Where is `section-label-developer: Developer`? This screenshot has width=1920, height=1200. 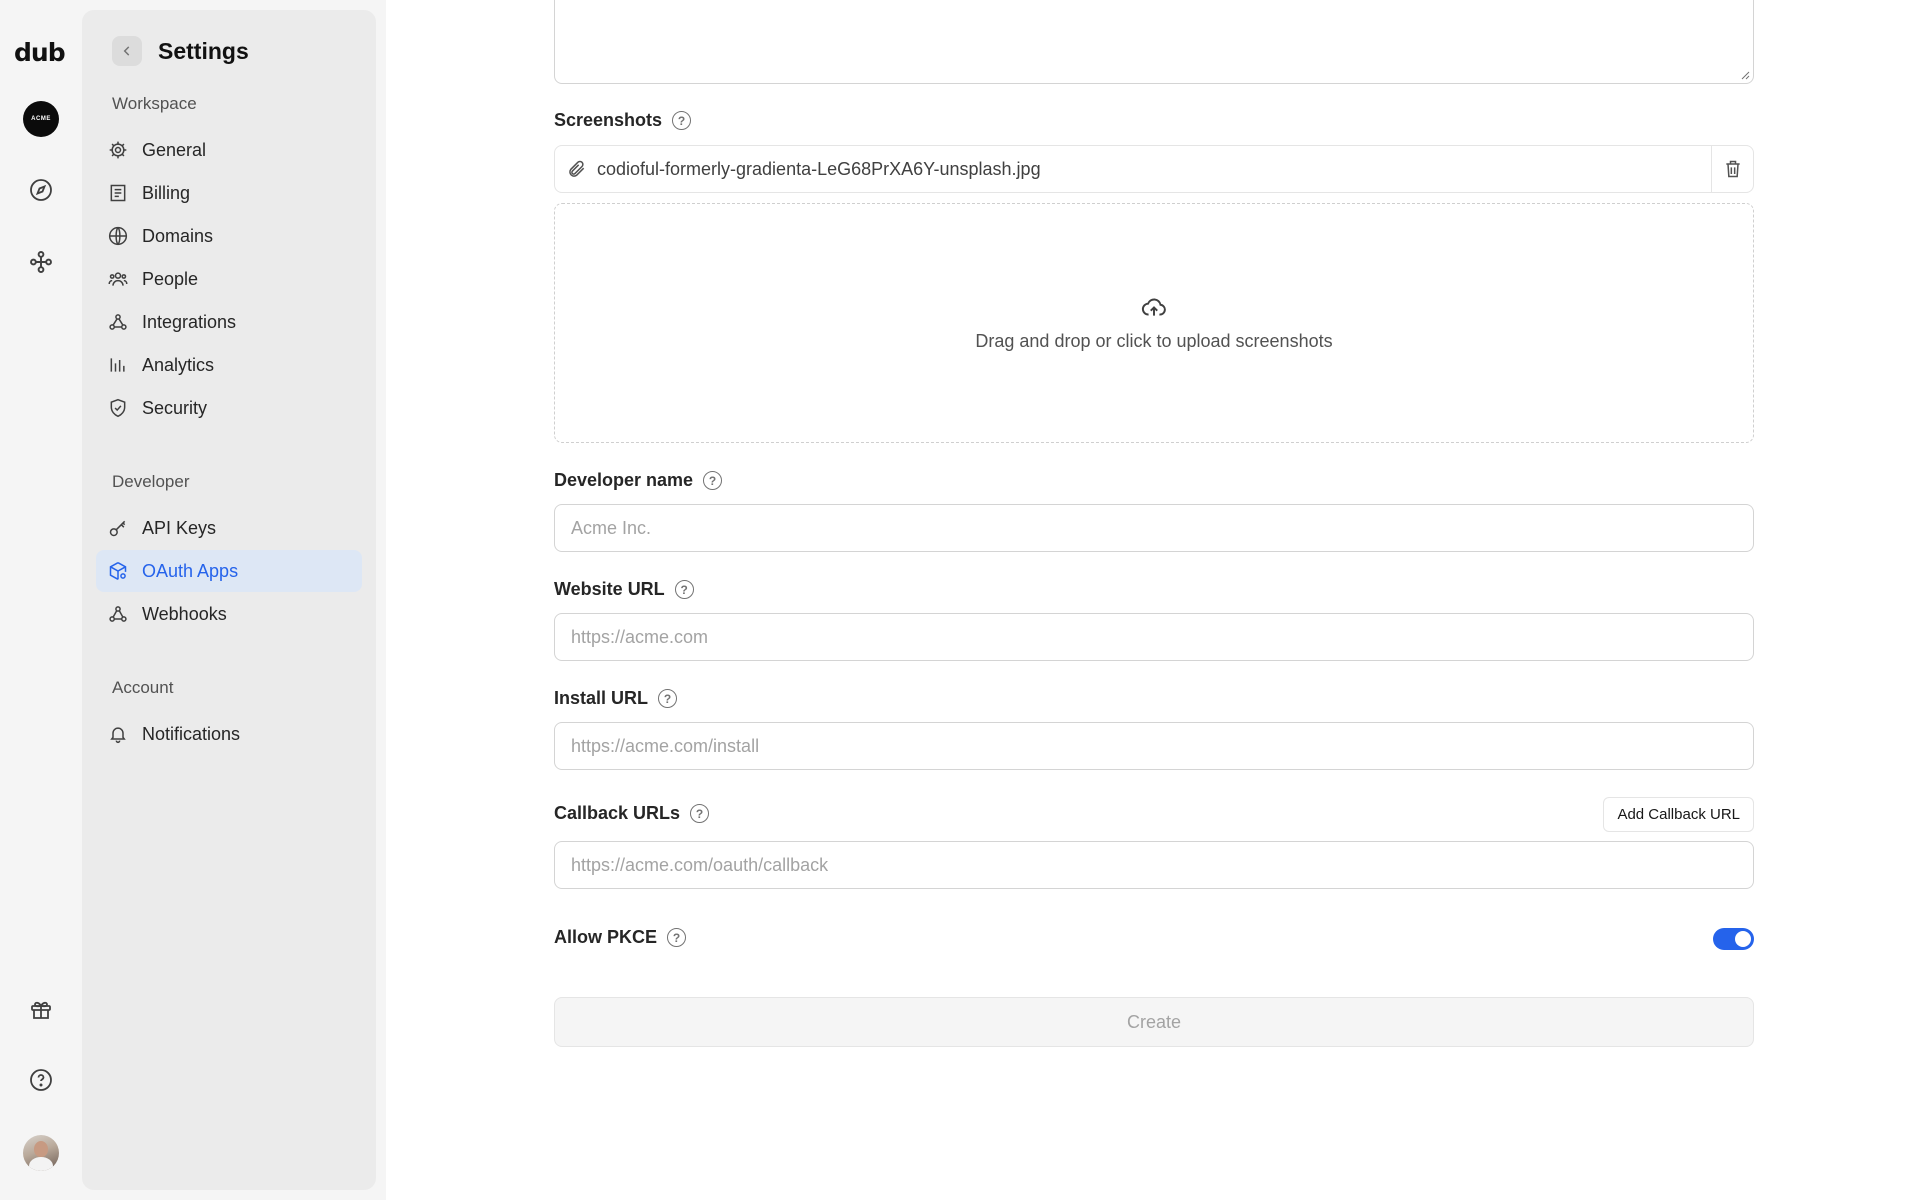
section-label-developer: Developer is located at coordinates (151, 481).